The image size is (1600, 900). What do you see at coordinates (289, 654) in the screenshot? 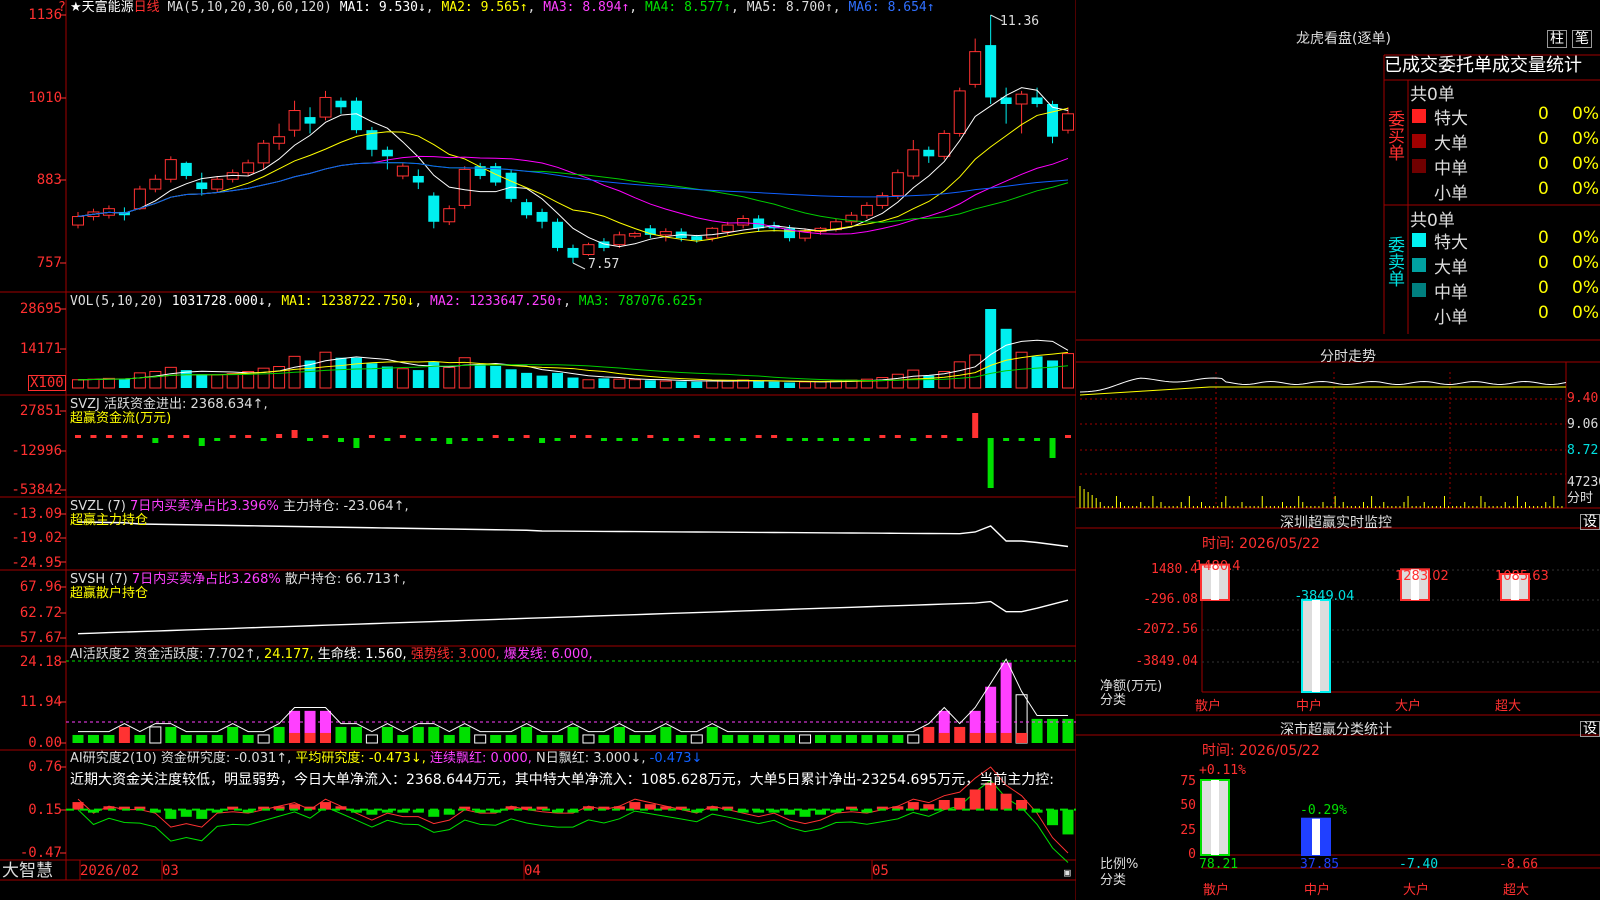
I see `ai2-p2: 24.177,` at bounding box center [289, 654].